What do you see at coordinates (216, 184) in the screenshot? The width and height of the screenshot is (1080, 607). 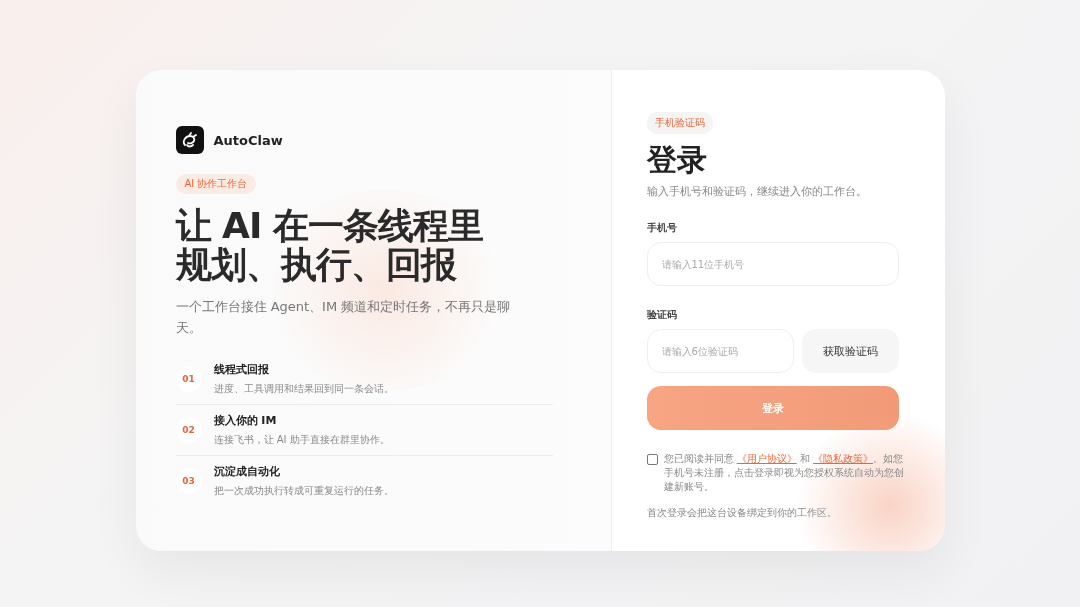 I see `tag-badge: AI 协作工作台` at bounding box center [216, 184].